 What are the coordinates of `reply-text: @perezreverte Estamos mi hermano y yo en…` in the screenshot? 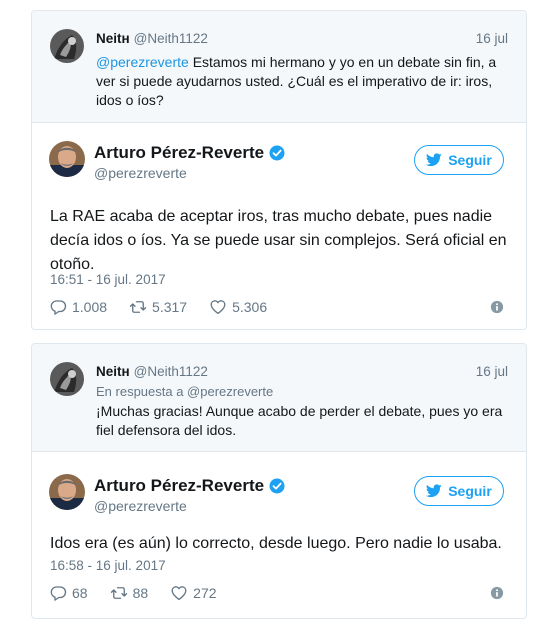 It's located at (301, 81).